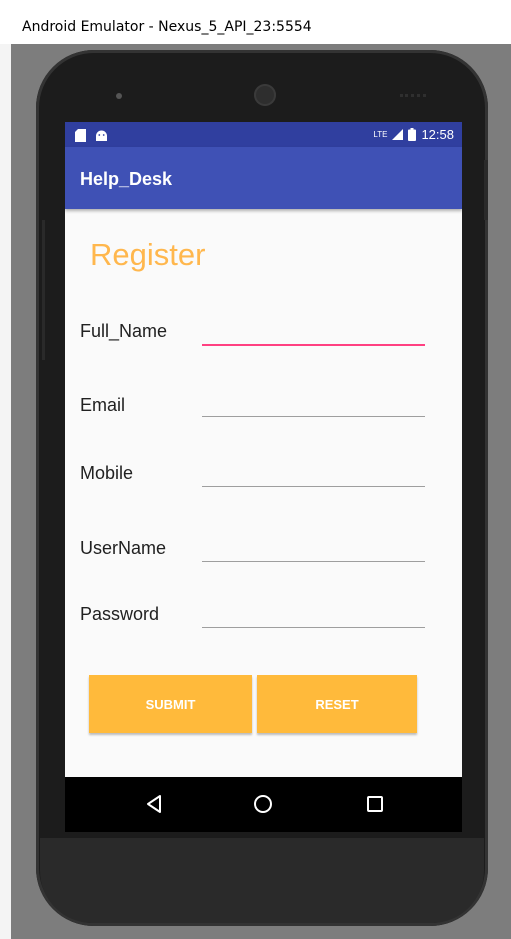  I want to click on reset-button: RESET, so click(337, 704).